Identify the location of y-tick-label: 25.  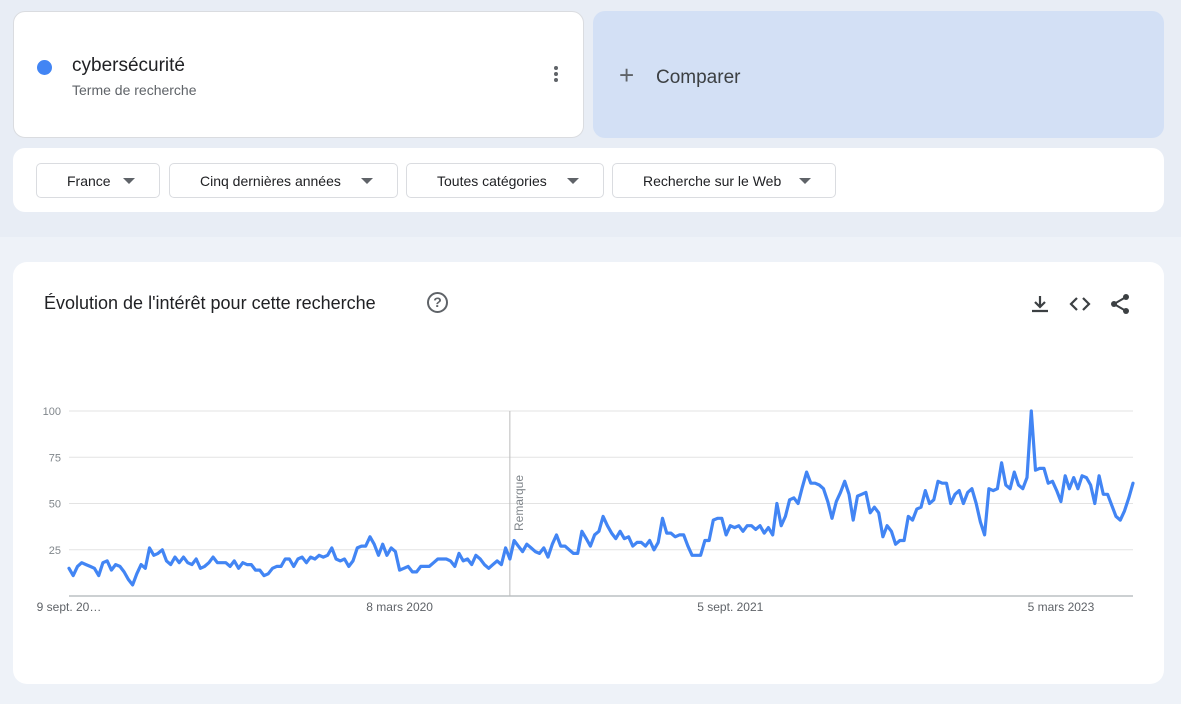
(55, 551).